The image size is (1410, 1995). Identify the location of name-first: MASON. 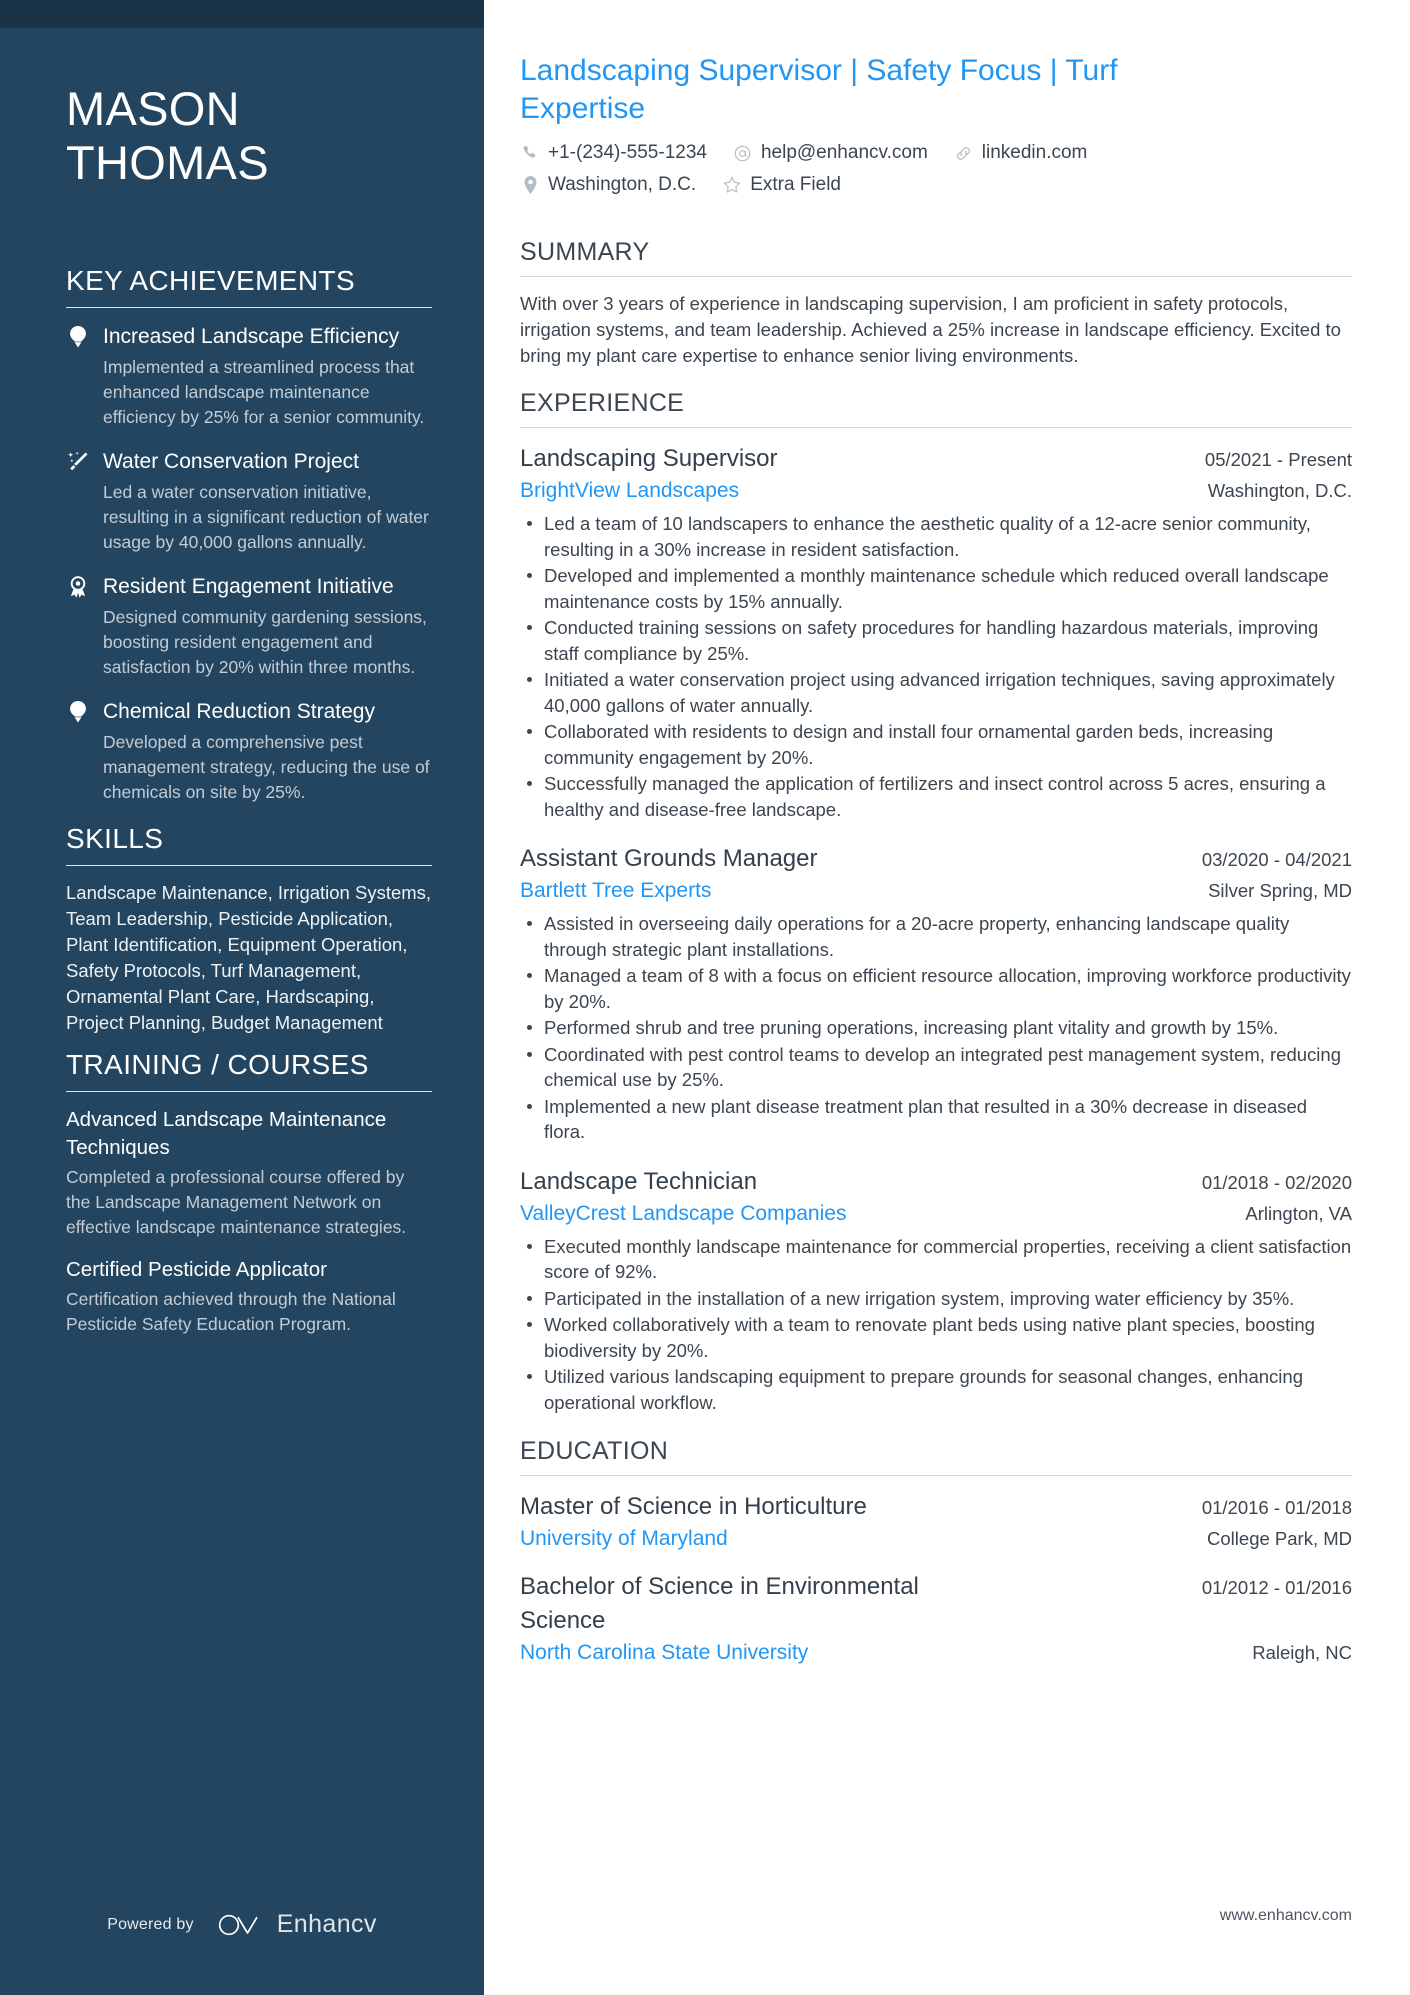
(153, 108).